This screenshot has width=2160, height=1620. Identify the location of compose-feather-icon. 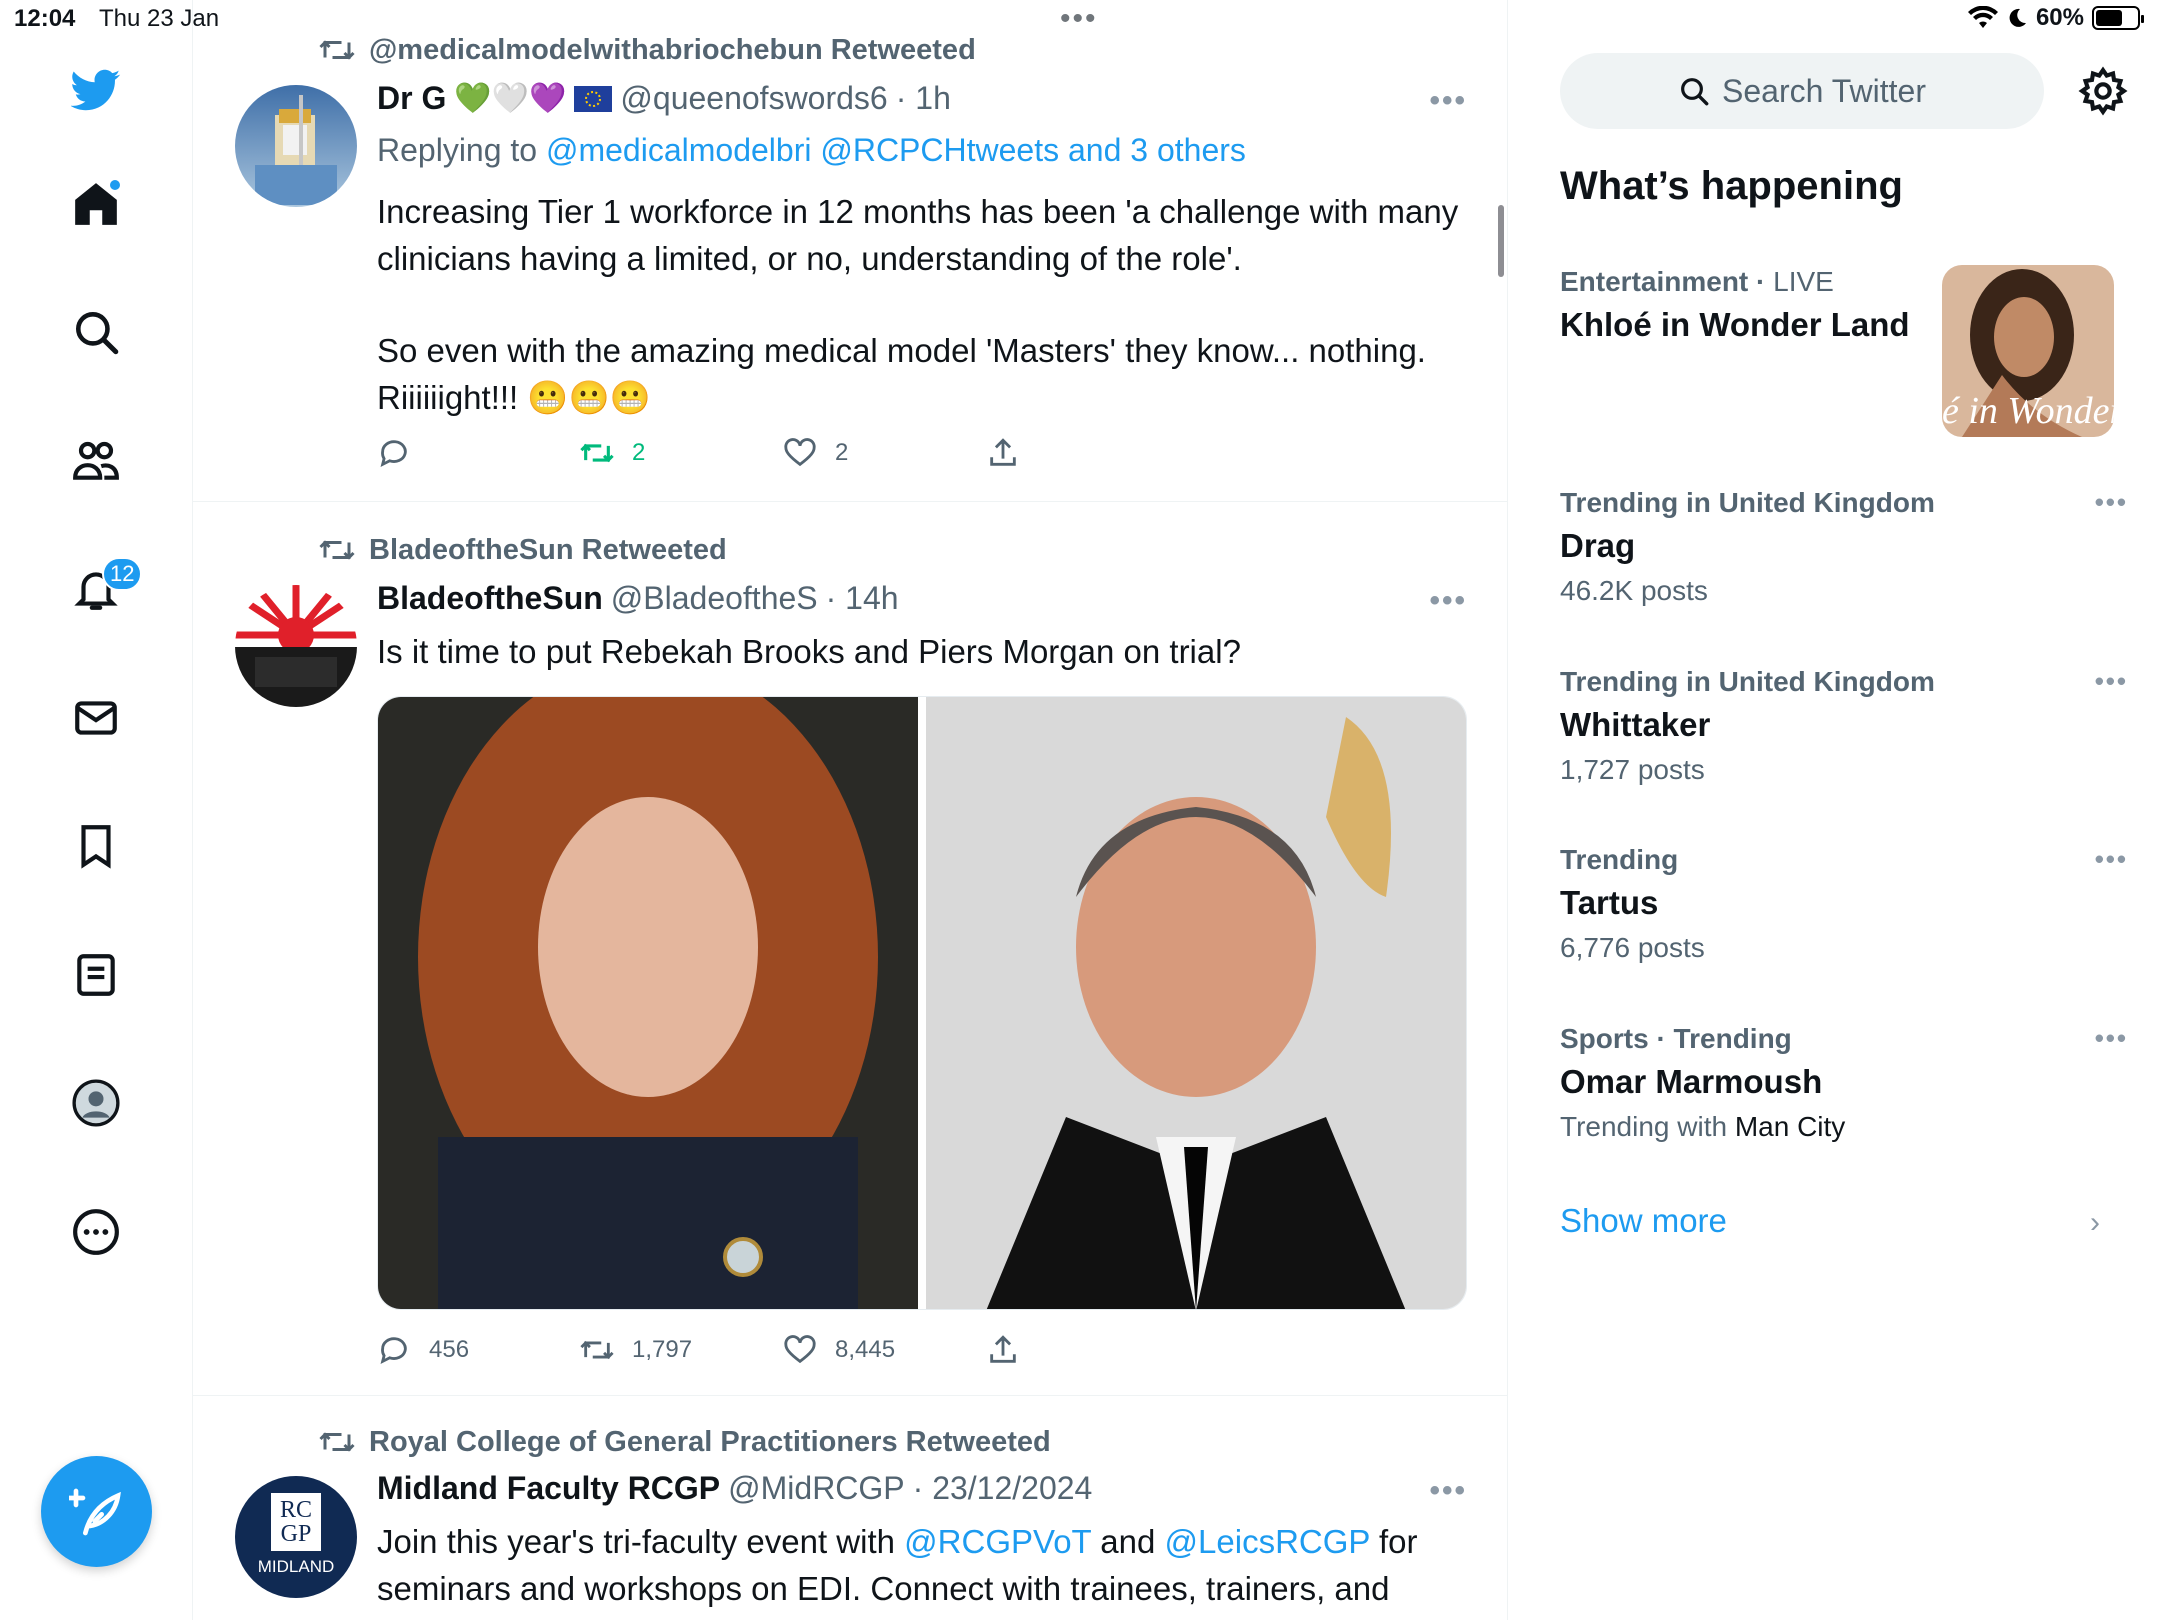
(94, 1511).